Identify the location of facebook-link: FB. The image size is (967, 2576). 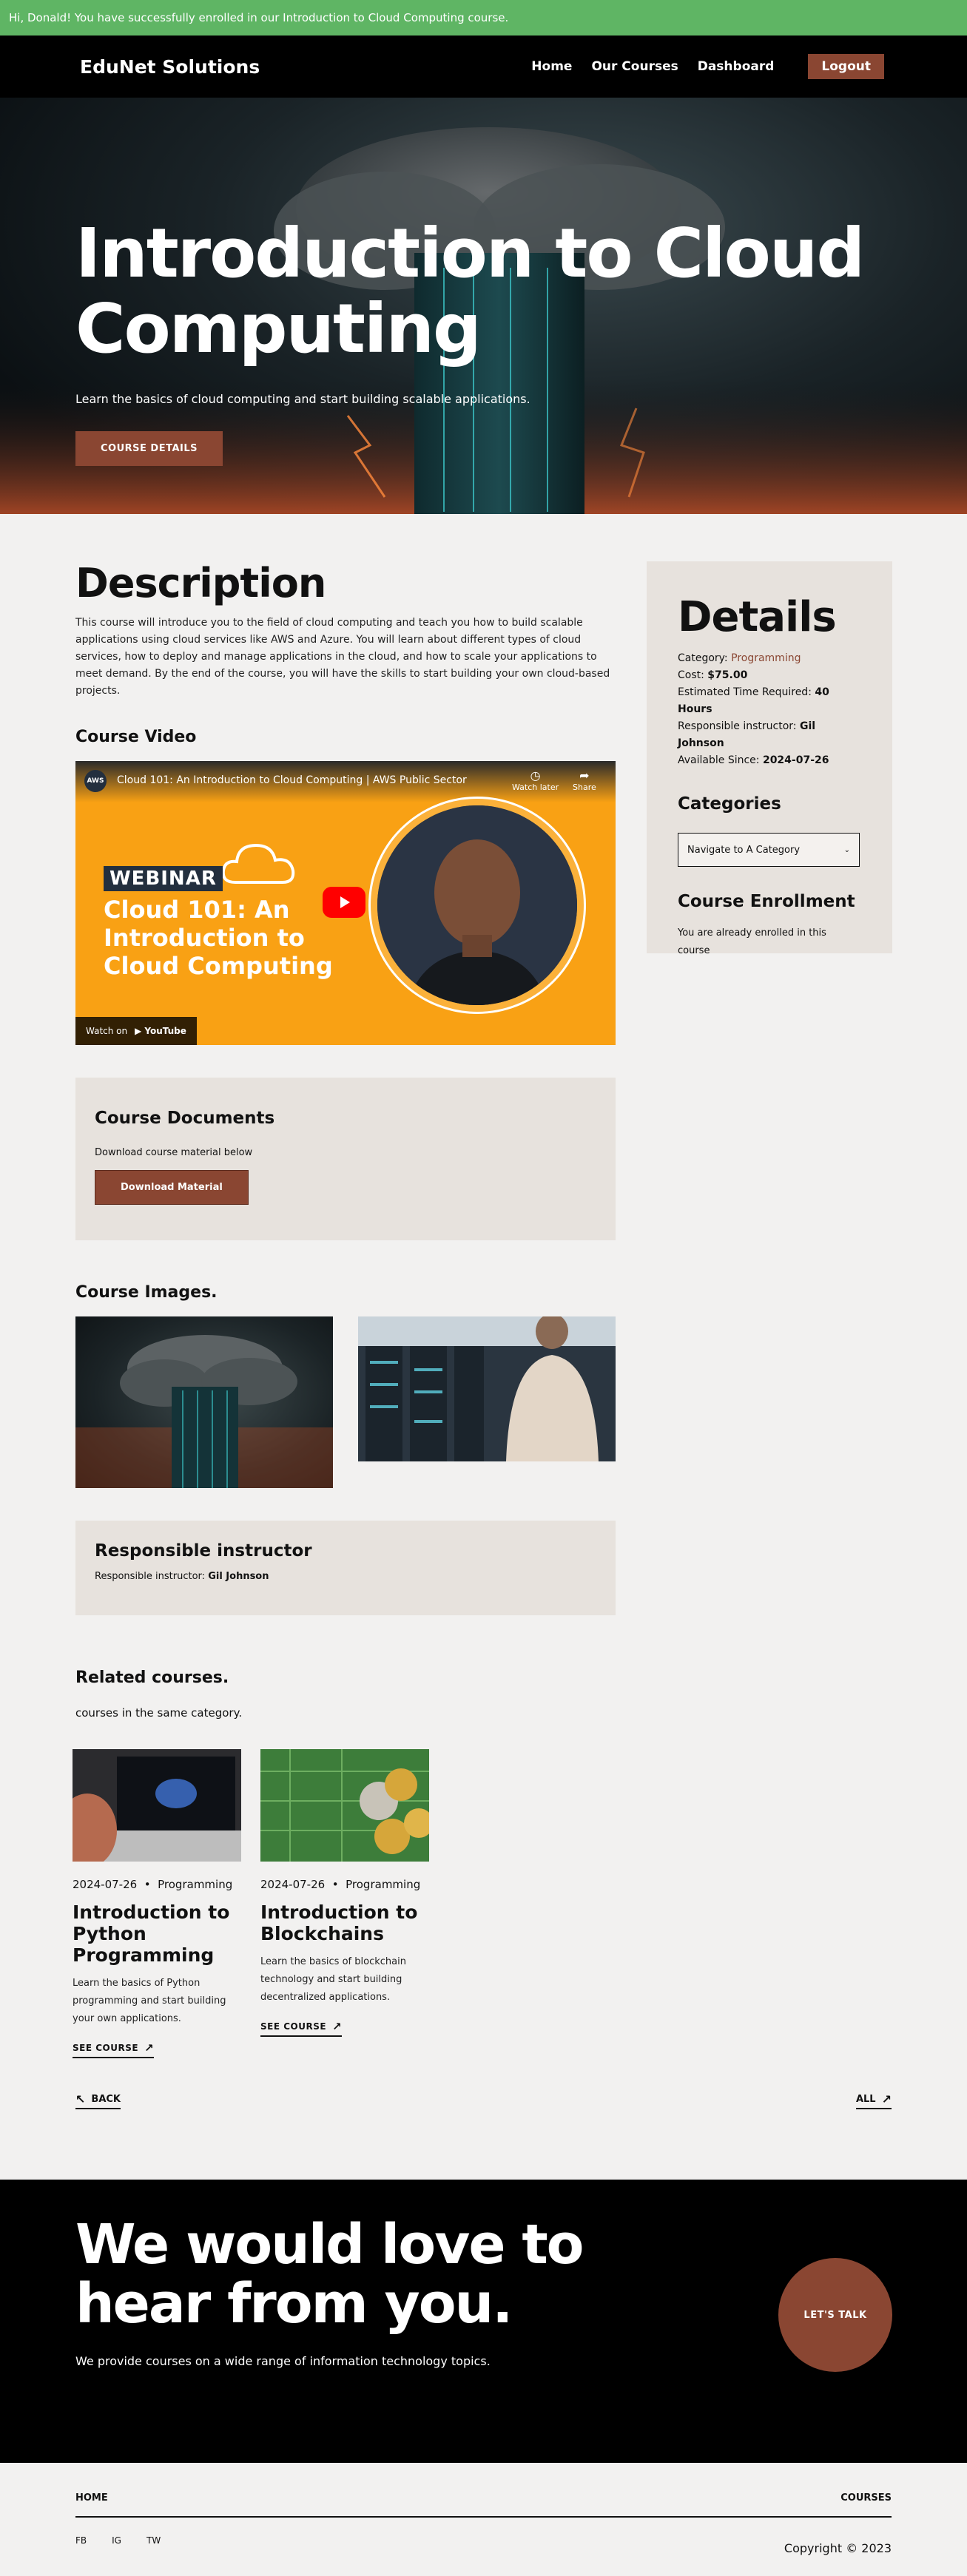
(81, 2540).